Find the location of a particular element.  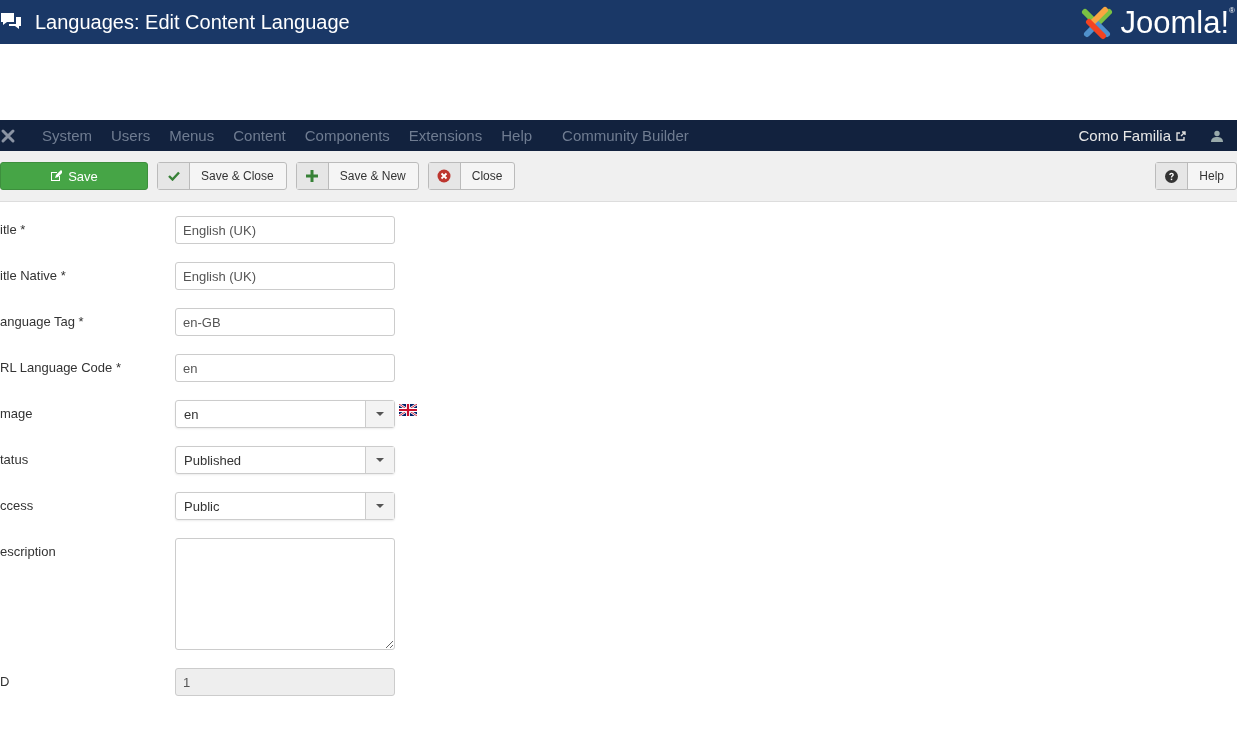

check-icon is located at coordinates (173, 176).